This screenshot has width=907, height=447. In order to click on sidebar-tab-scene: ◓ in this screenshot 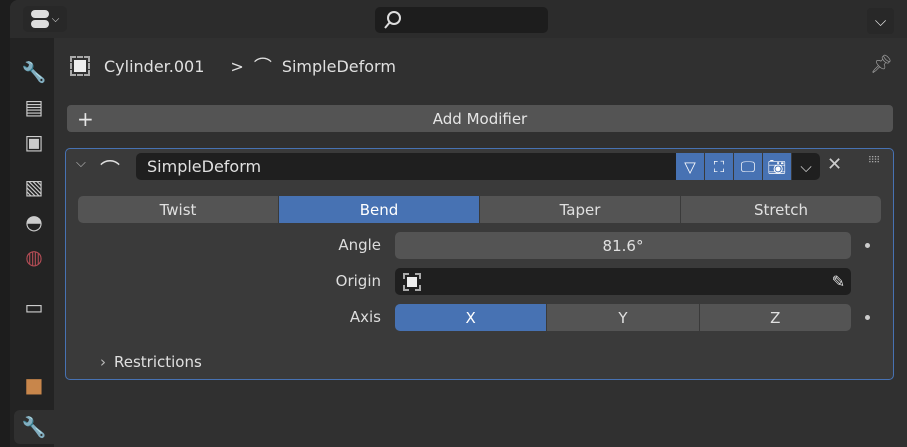, I will do `click(34, 222)`.